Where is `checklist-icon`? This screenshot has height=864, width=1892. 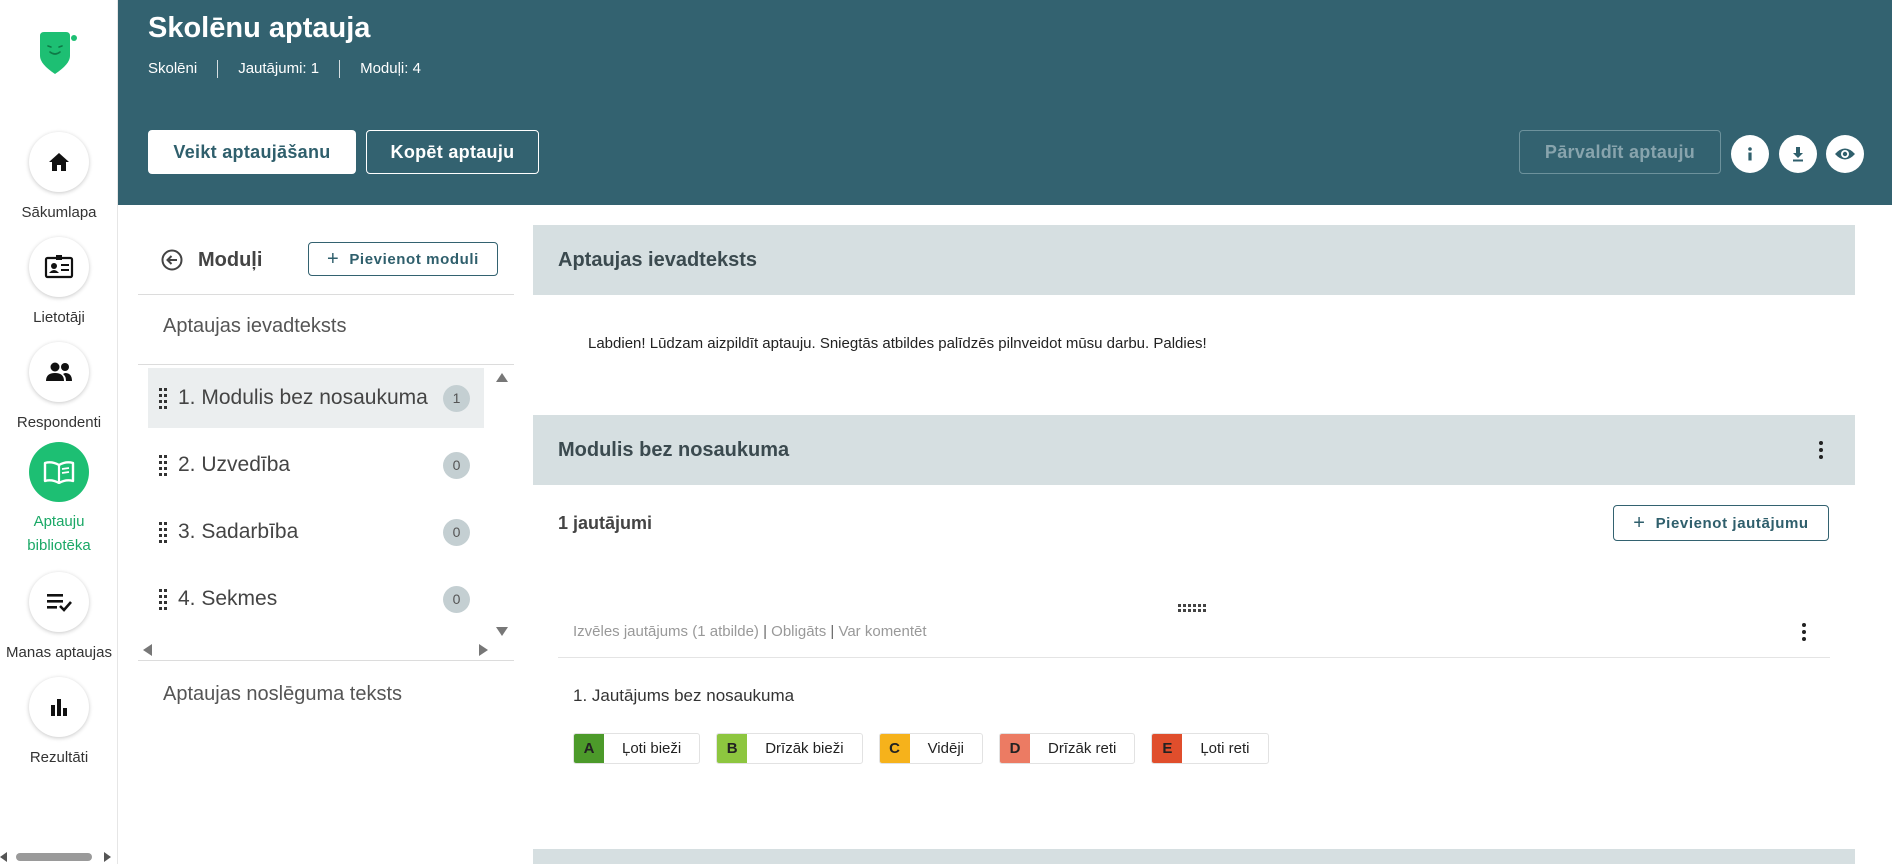 checklist-icon is located at coordinates (59, 603).